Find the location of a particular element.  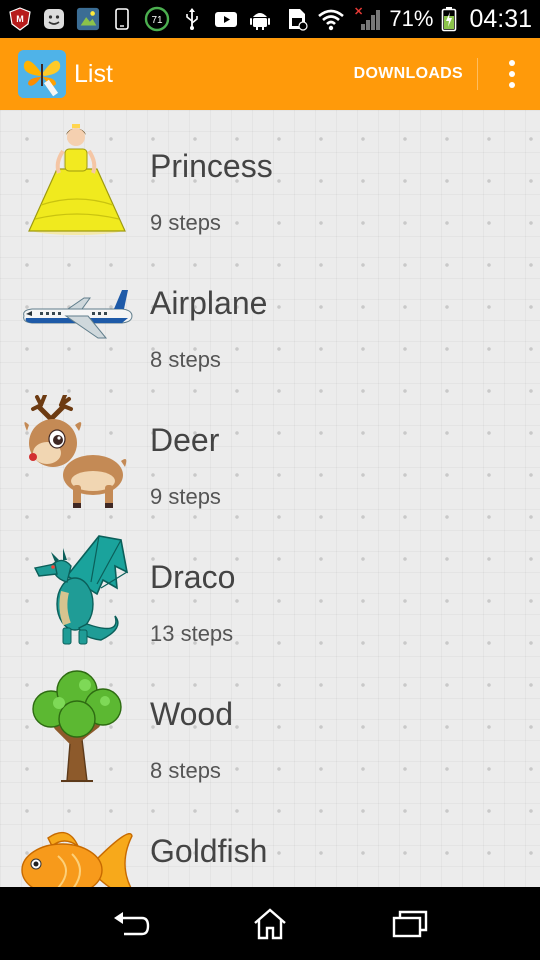

wifi-icon is located at coordinates (331, 19).